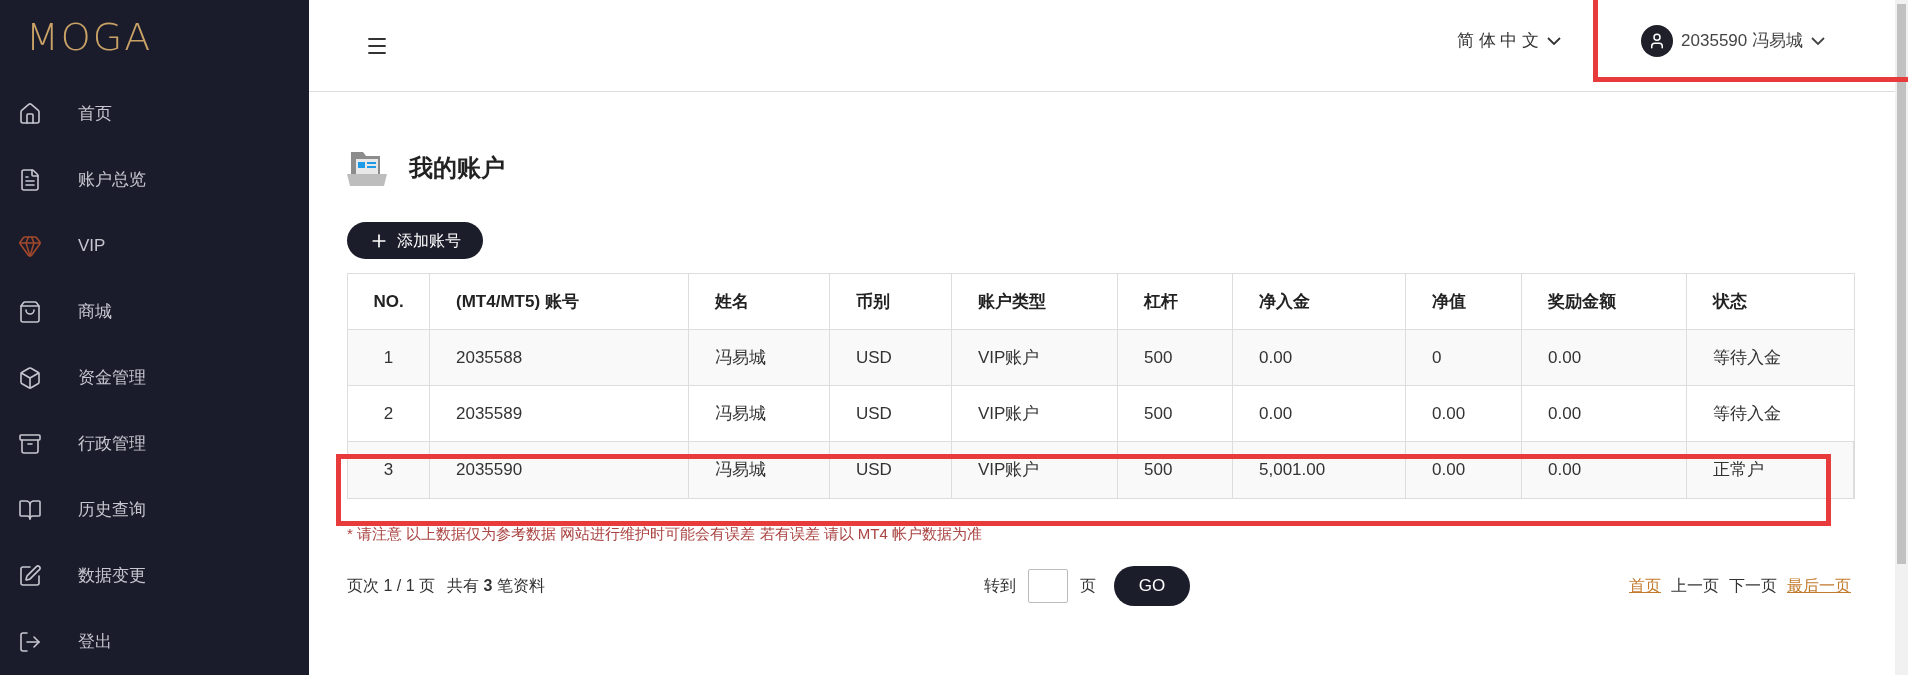 Image resolution: width=1908 pixels, height=675 pixels. Describe the element at coordinates (154, 180) in the screenshot. I see `sidebar-item: 账户总览` at that location.